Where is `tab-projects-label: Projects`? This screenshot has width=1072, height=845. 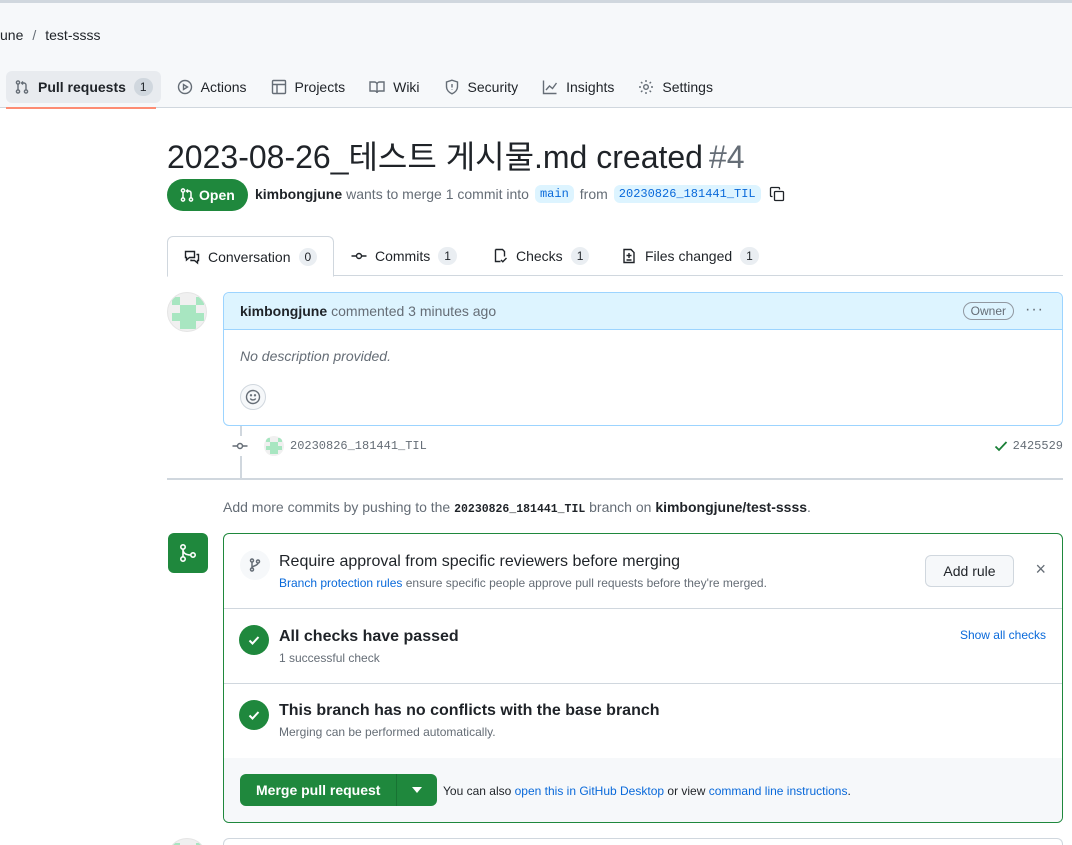
tab-projects-label: Projects is located at coordinates (320, 87).